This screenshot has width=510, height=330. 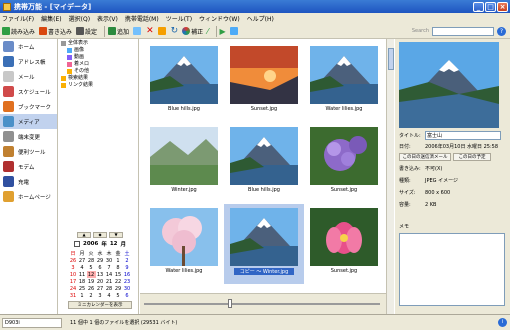 What do you see at coordinates (28, 121) in the screenshot?
I see `sidebar-item-media: メディア` at bounding box center [28, 121].